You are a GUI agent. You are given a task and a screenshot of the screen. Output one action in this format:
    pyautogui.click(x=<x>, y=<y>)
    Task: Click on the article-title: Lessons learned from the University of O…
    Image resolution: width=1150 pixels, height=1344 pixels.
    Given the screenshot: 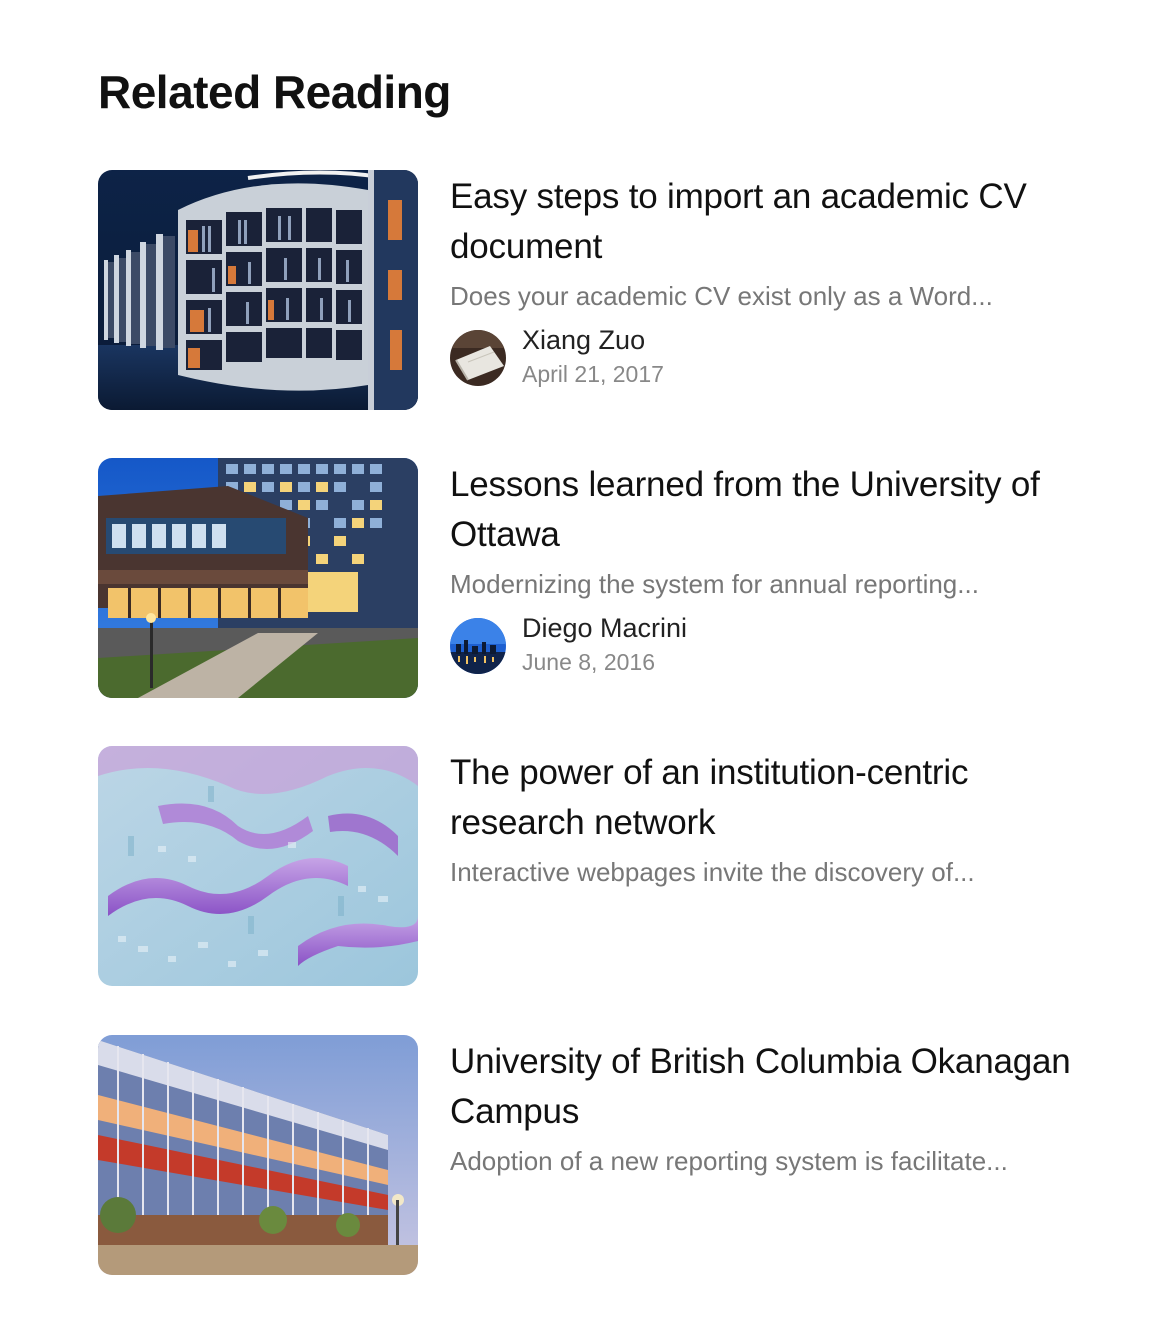 What is the action you would take?
    pyautogui.click(x=770, y=509)
    